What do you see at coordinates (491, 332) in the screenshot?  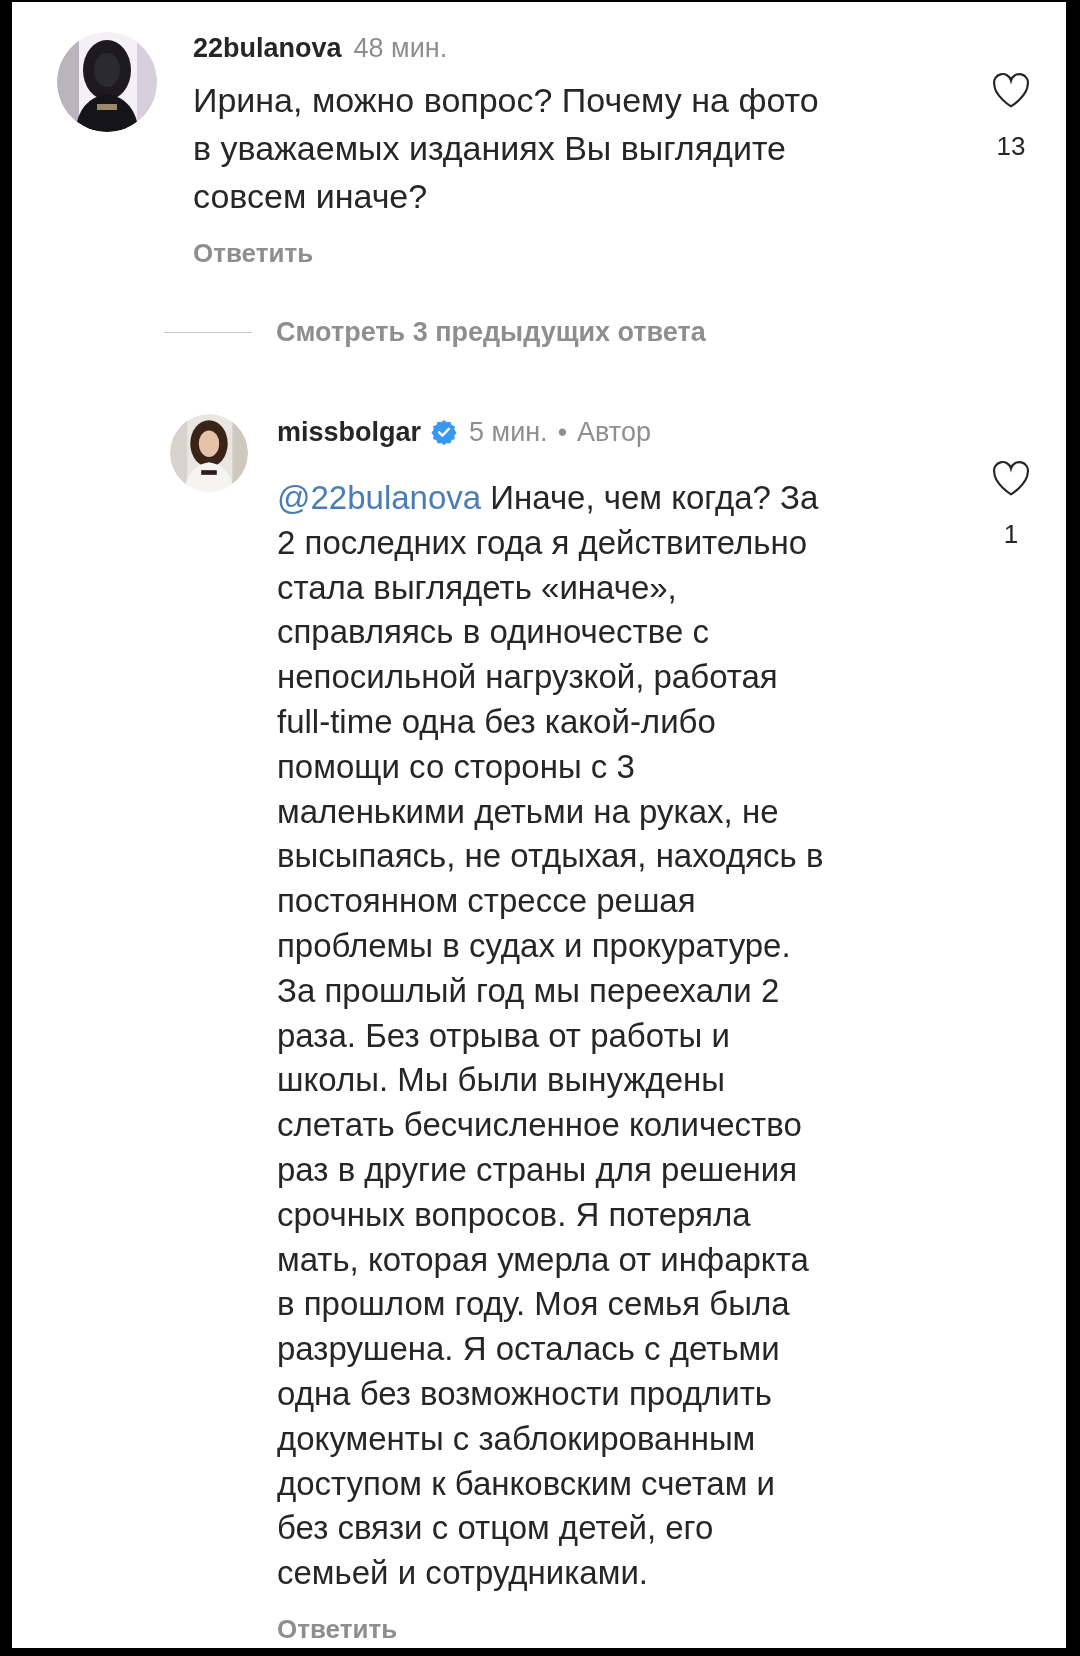 I see `view-replies-link: Смотреть 3 предыдущих ответа` at bounding box center [491, 332].